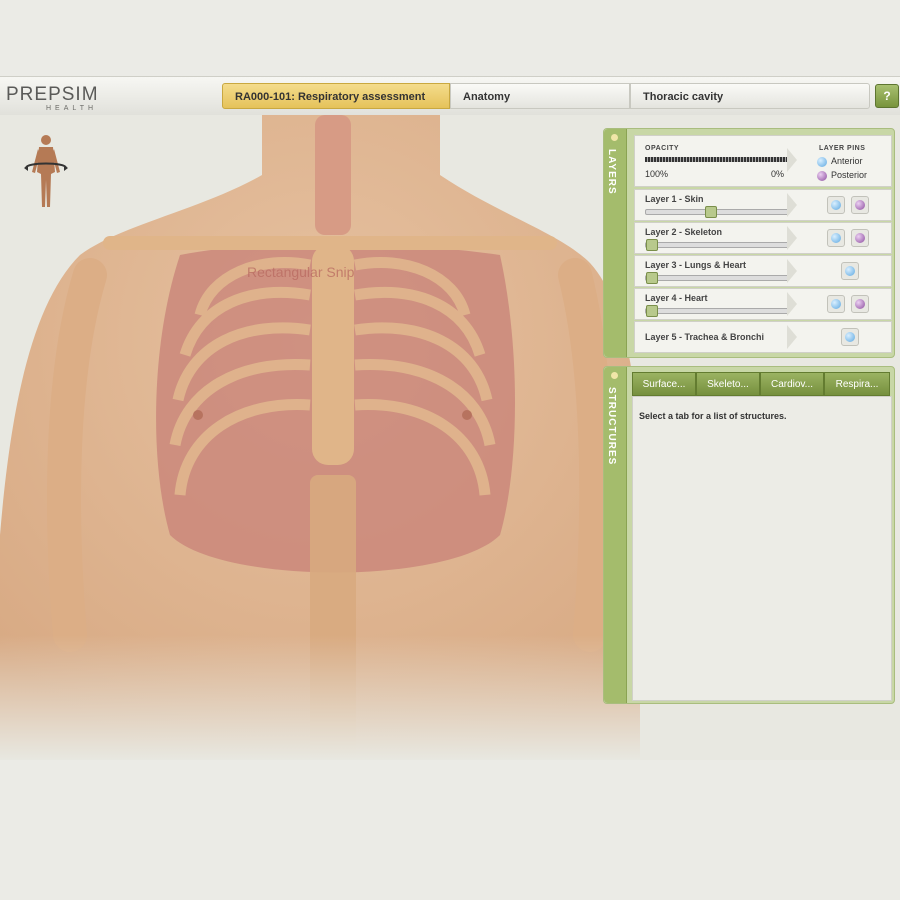 This screenshot has height=900, width=900. Describe the element at coordinates (540, 96) in the screenshot. I see `breadcrumb-anatomy: Anatomy` at that location.